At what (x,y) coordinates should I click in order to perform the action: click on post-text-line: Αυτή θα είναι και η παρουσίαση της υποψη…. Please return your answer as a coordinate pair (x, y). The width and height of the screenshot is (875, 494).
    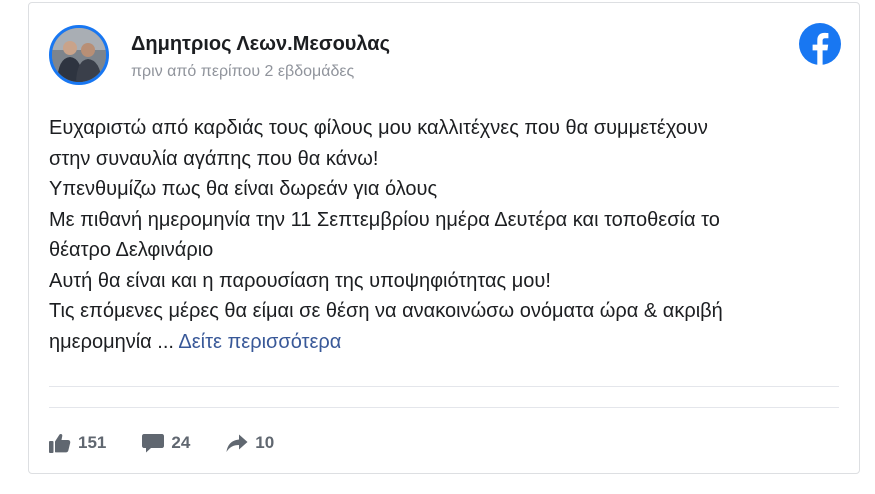
    Looking at the image, I should click on (300, 280).